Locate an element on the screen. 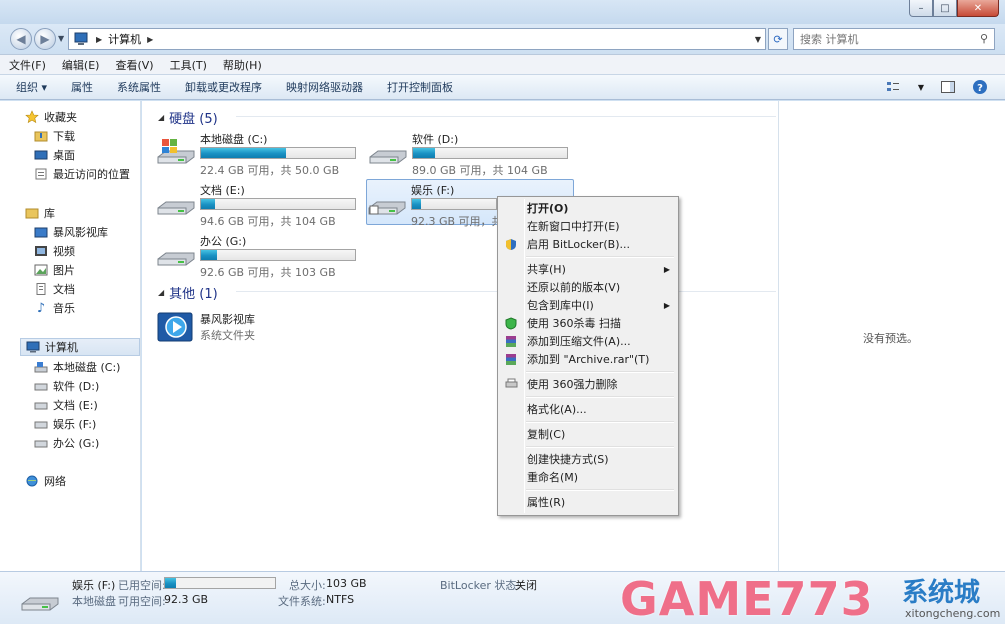 Image resolution: width=1005 pixels, height=624 pixels. help-icon: ? is located at coordinates (980, 87).